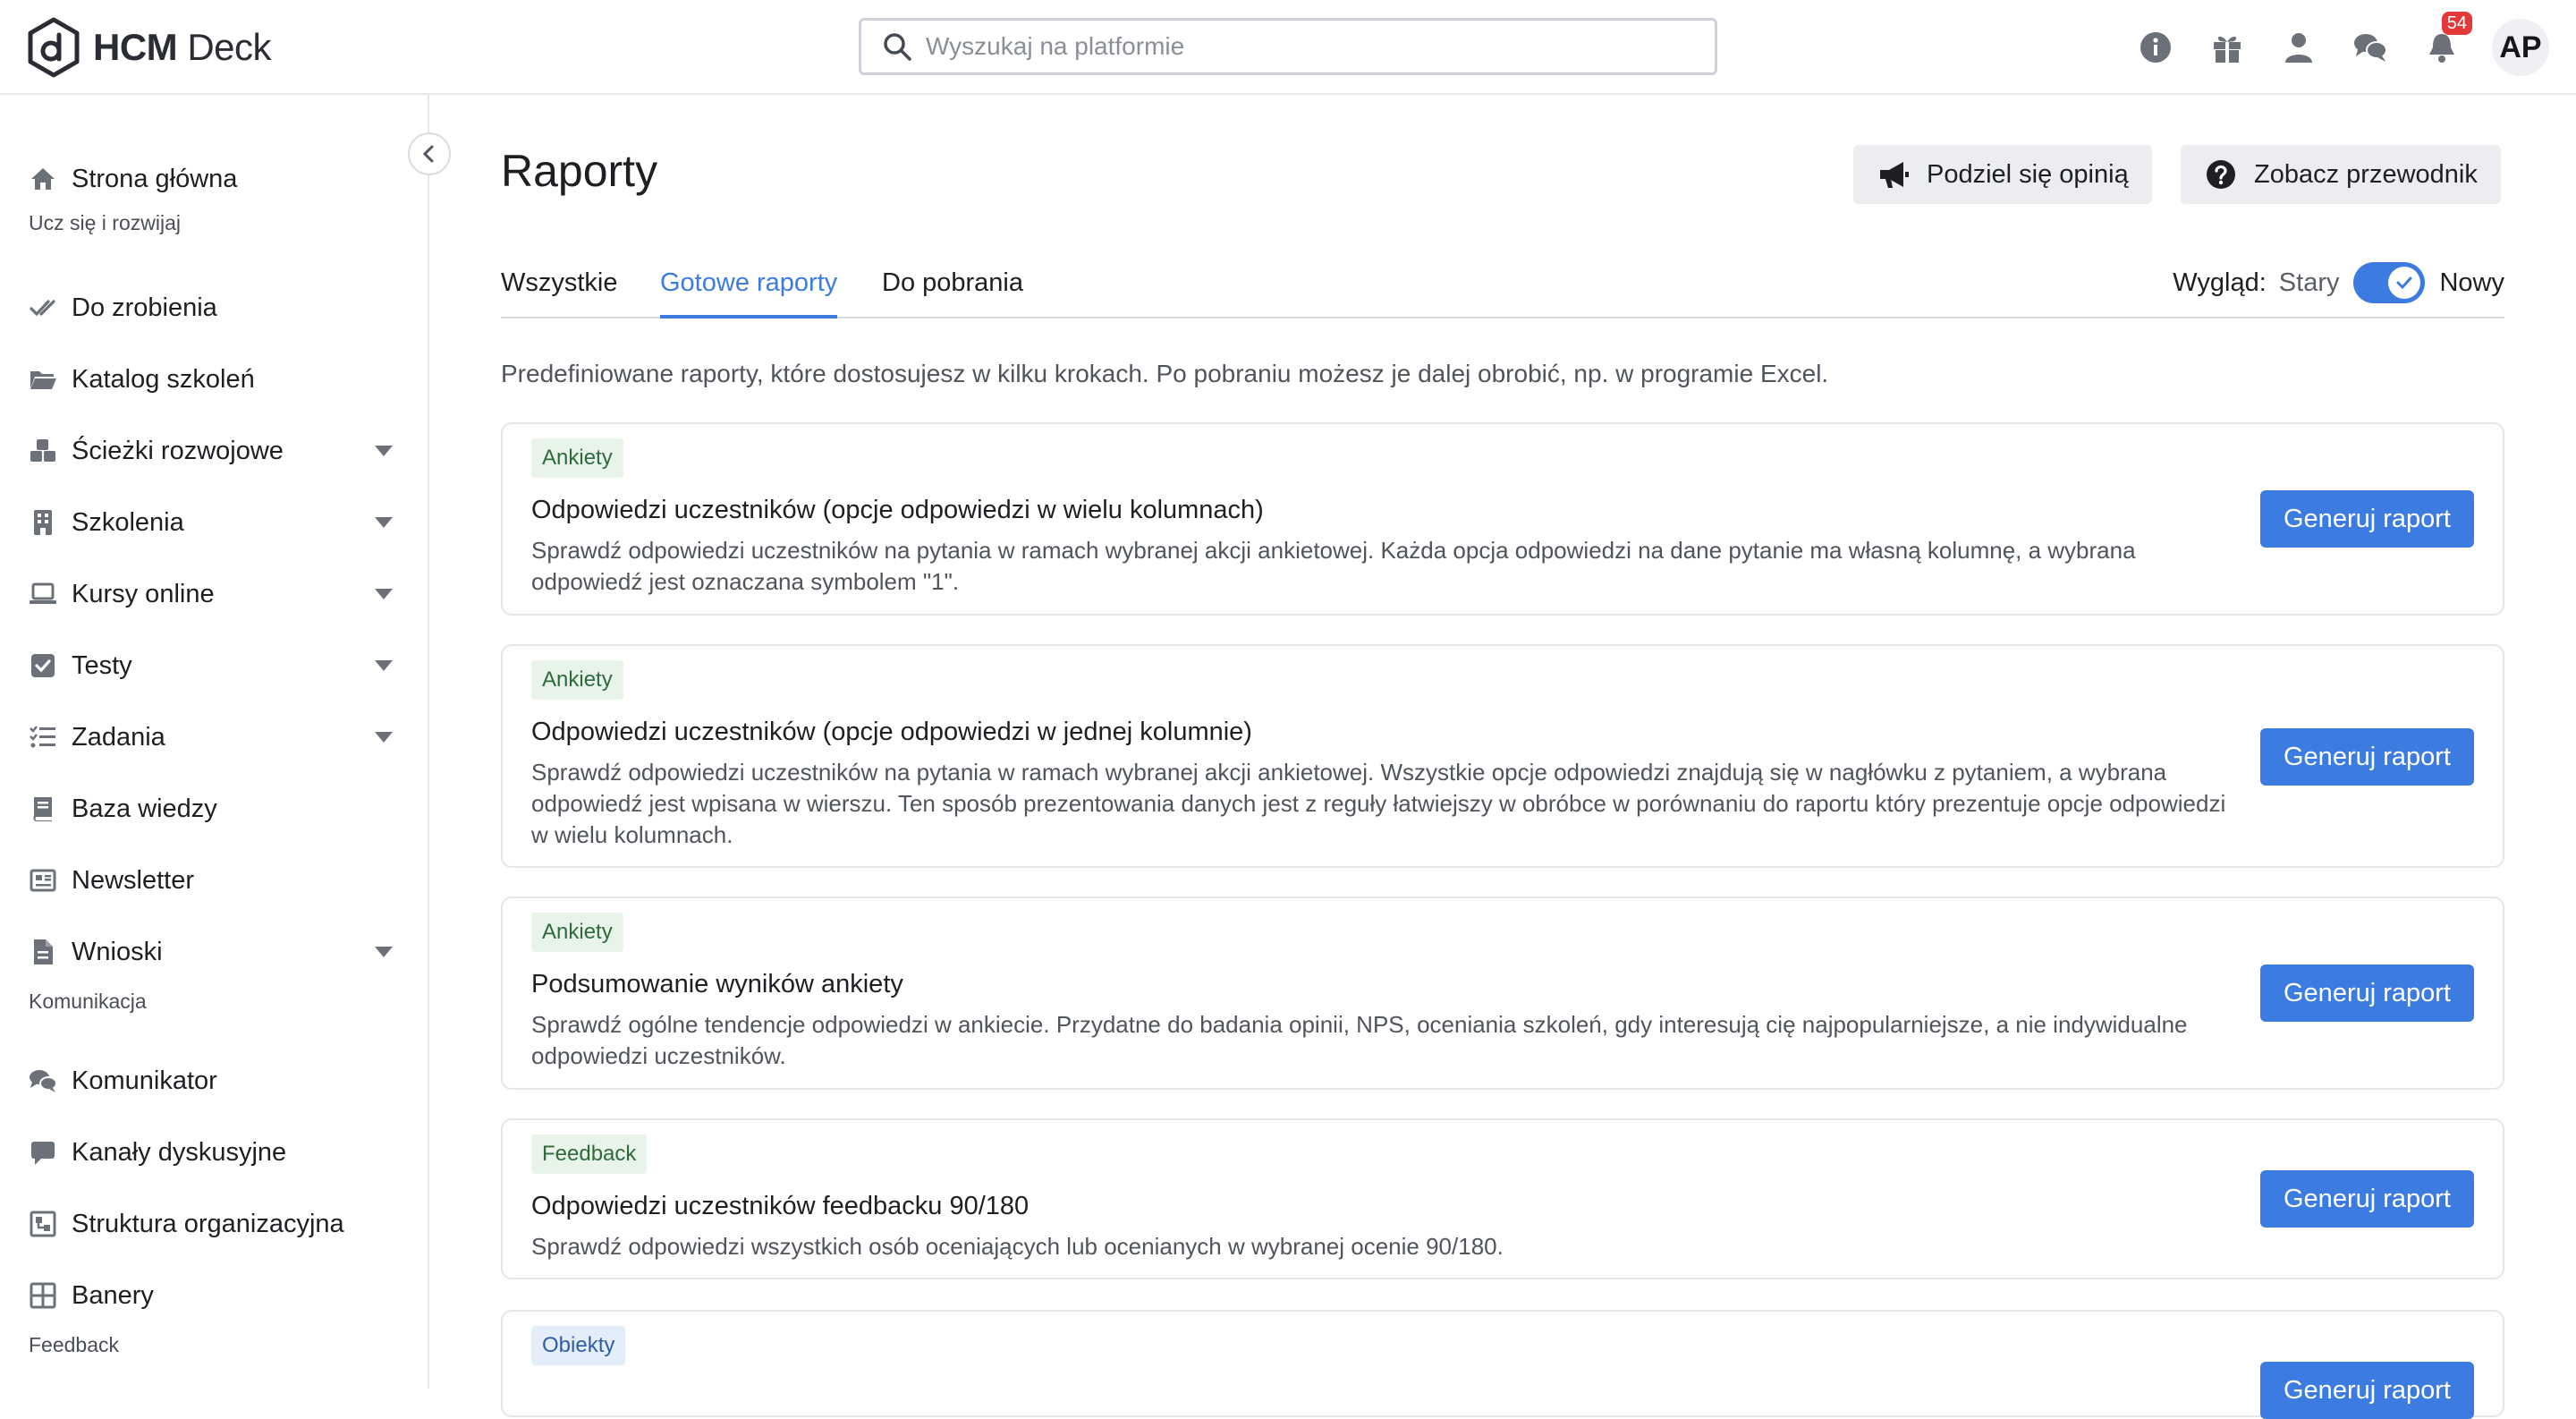 The image size is (2576, 1419). What do you see at coordinates (2220, 282) in the screenshot?
I see `view-label: Wygląd:` at bounding box center [2220, 282].